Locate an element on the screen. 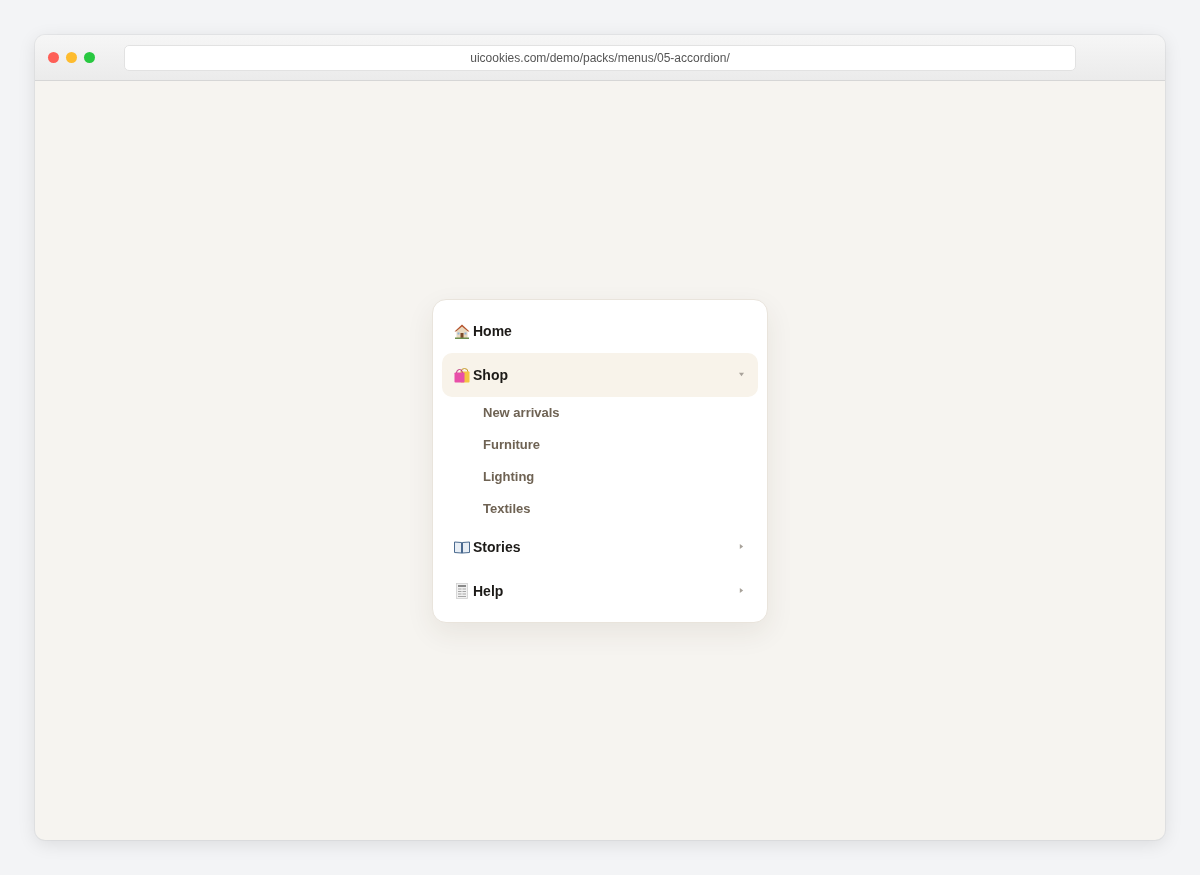 The height and width of the screenshot is (875, 1200). menu-item: Home is located at coordinates (600, 330).